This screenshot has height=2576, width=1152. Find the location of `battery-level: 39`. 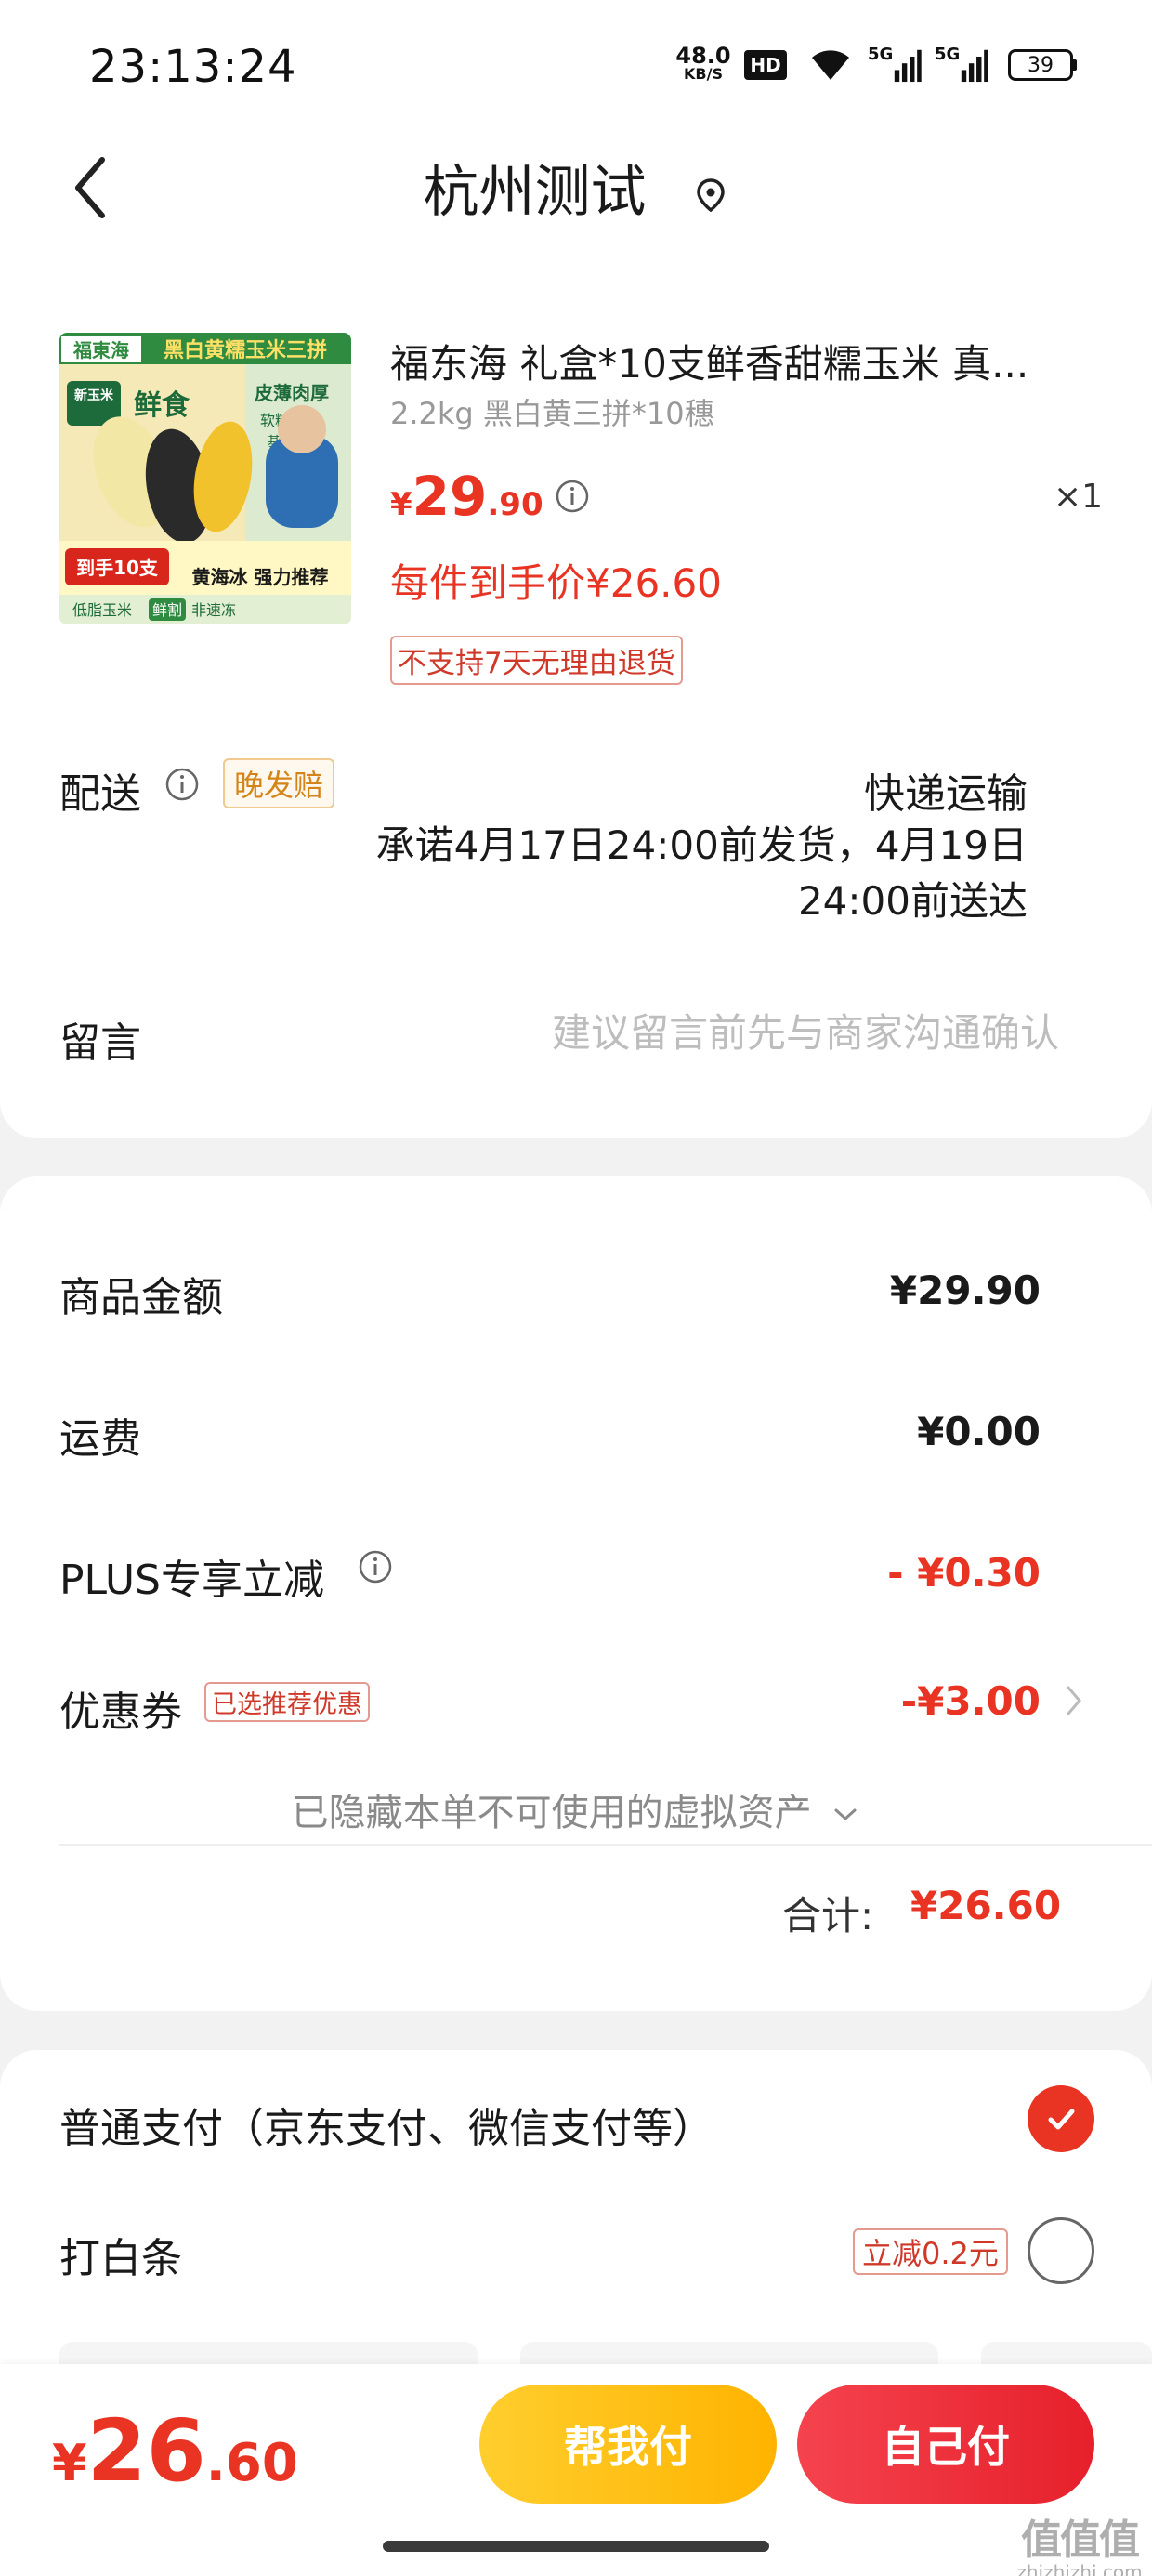

battery-level: 39 is located at coordinates (1040, 65).